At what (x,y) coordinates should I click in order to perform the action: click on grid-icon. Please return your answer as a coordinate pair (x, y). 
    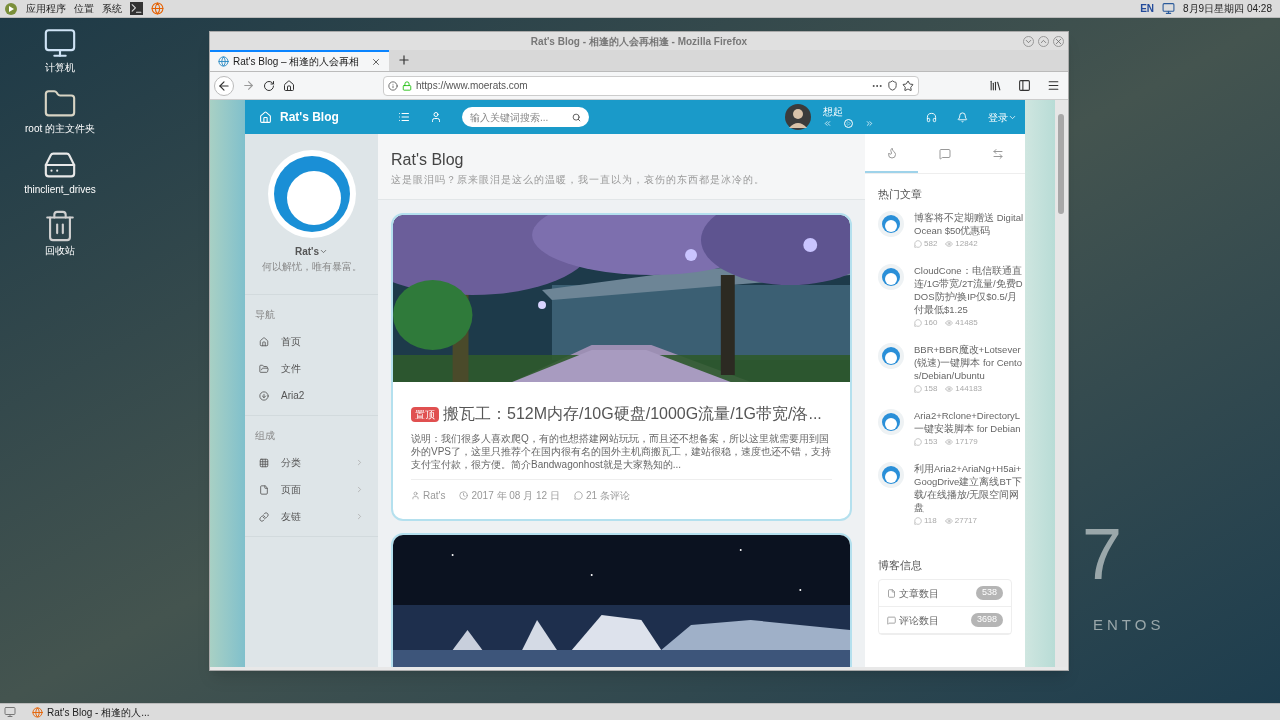
    Looking at the image, I should click on (264, 462).